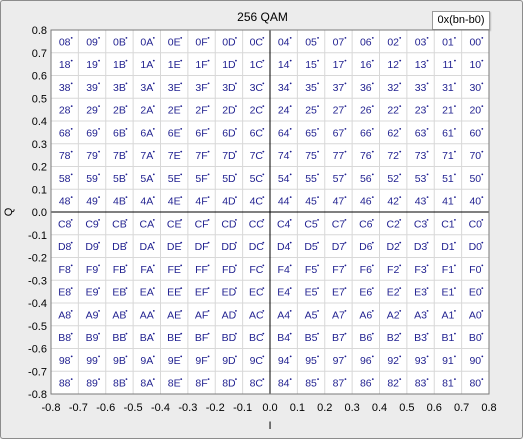  What do you see at coordinates (64, 338) in the screenshot?
I see `point-label: B8` at bounding box center [64, 338].